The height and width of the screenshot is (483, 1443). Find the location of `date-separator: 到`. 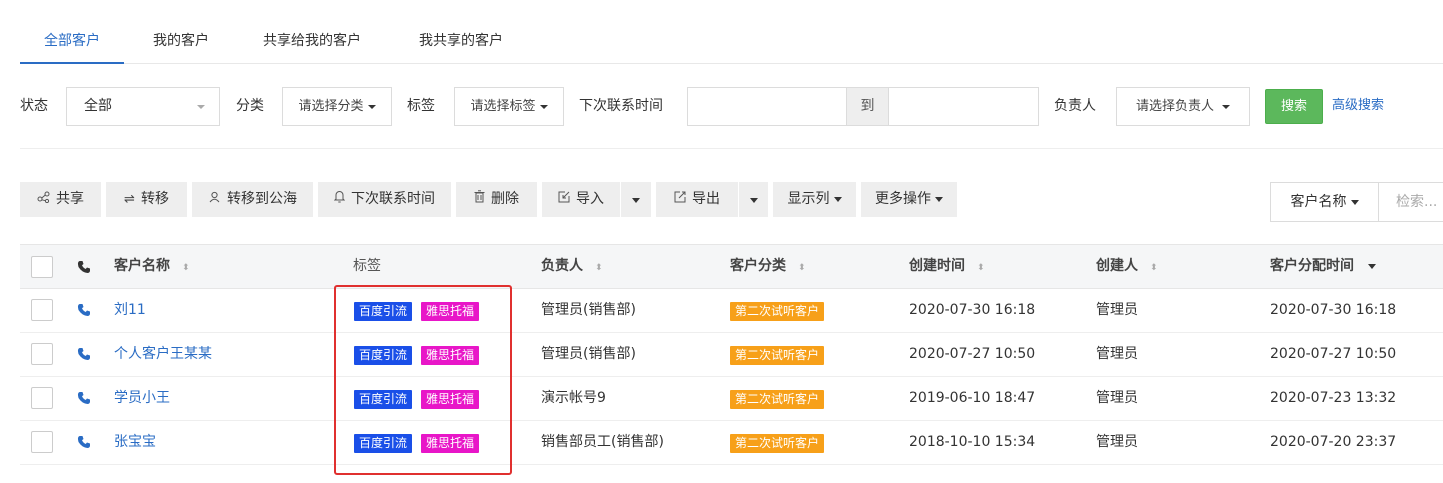

date-separator: 到 is located at coordinates (867, 106).